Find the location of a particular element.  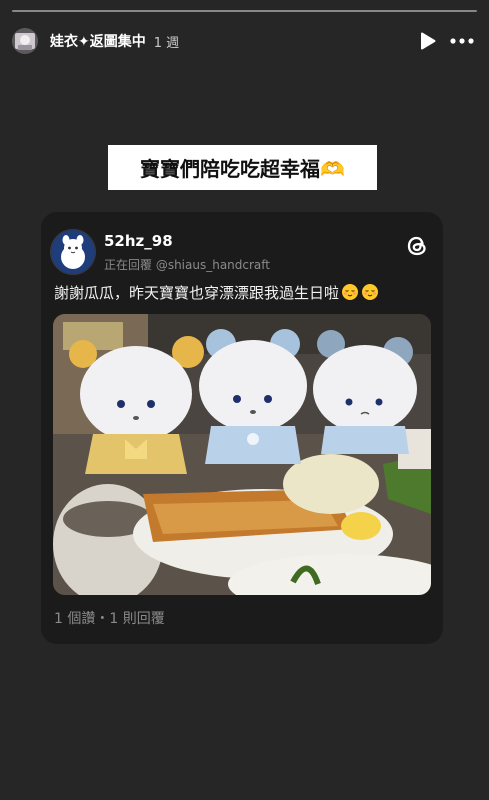

progress-segment is located at coordinates (244, 11).